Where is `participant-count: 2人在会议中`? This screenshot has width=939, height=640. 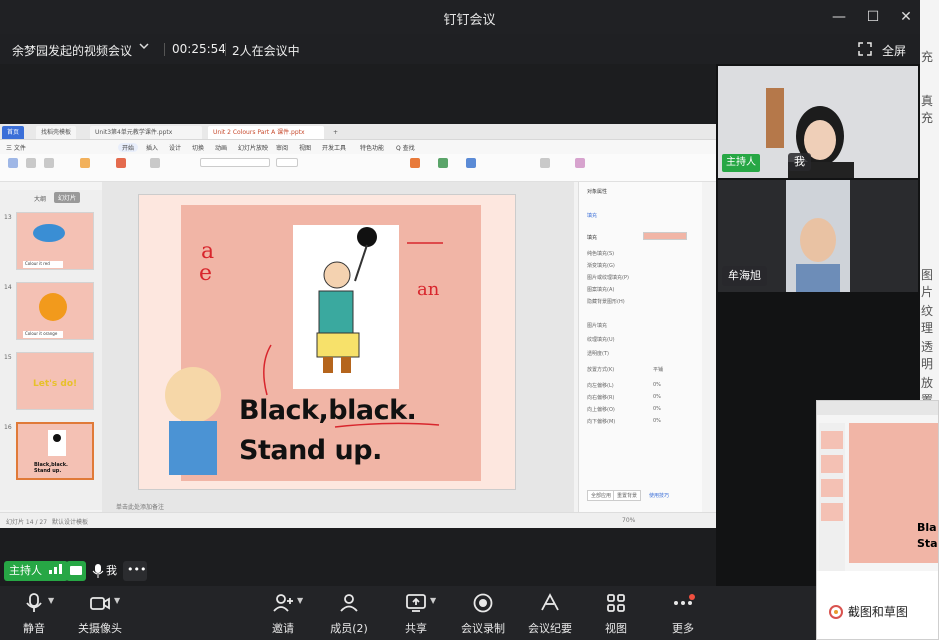 participant-count: 2人在会议中 is located at coordinates (266, 51).